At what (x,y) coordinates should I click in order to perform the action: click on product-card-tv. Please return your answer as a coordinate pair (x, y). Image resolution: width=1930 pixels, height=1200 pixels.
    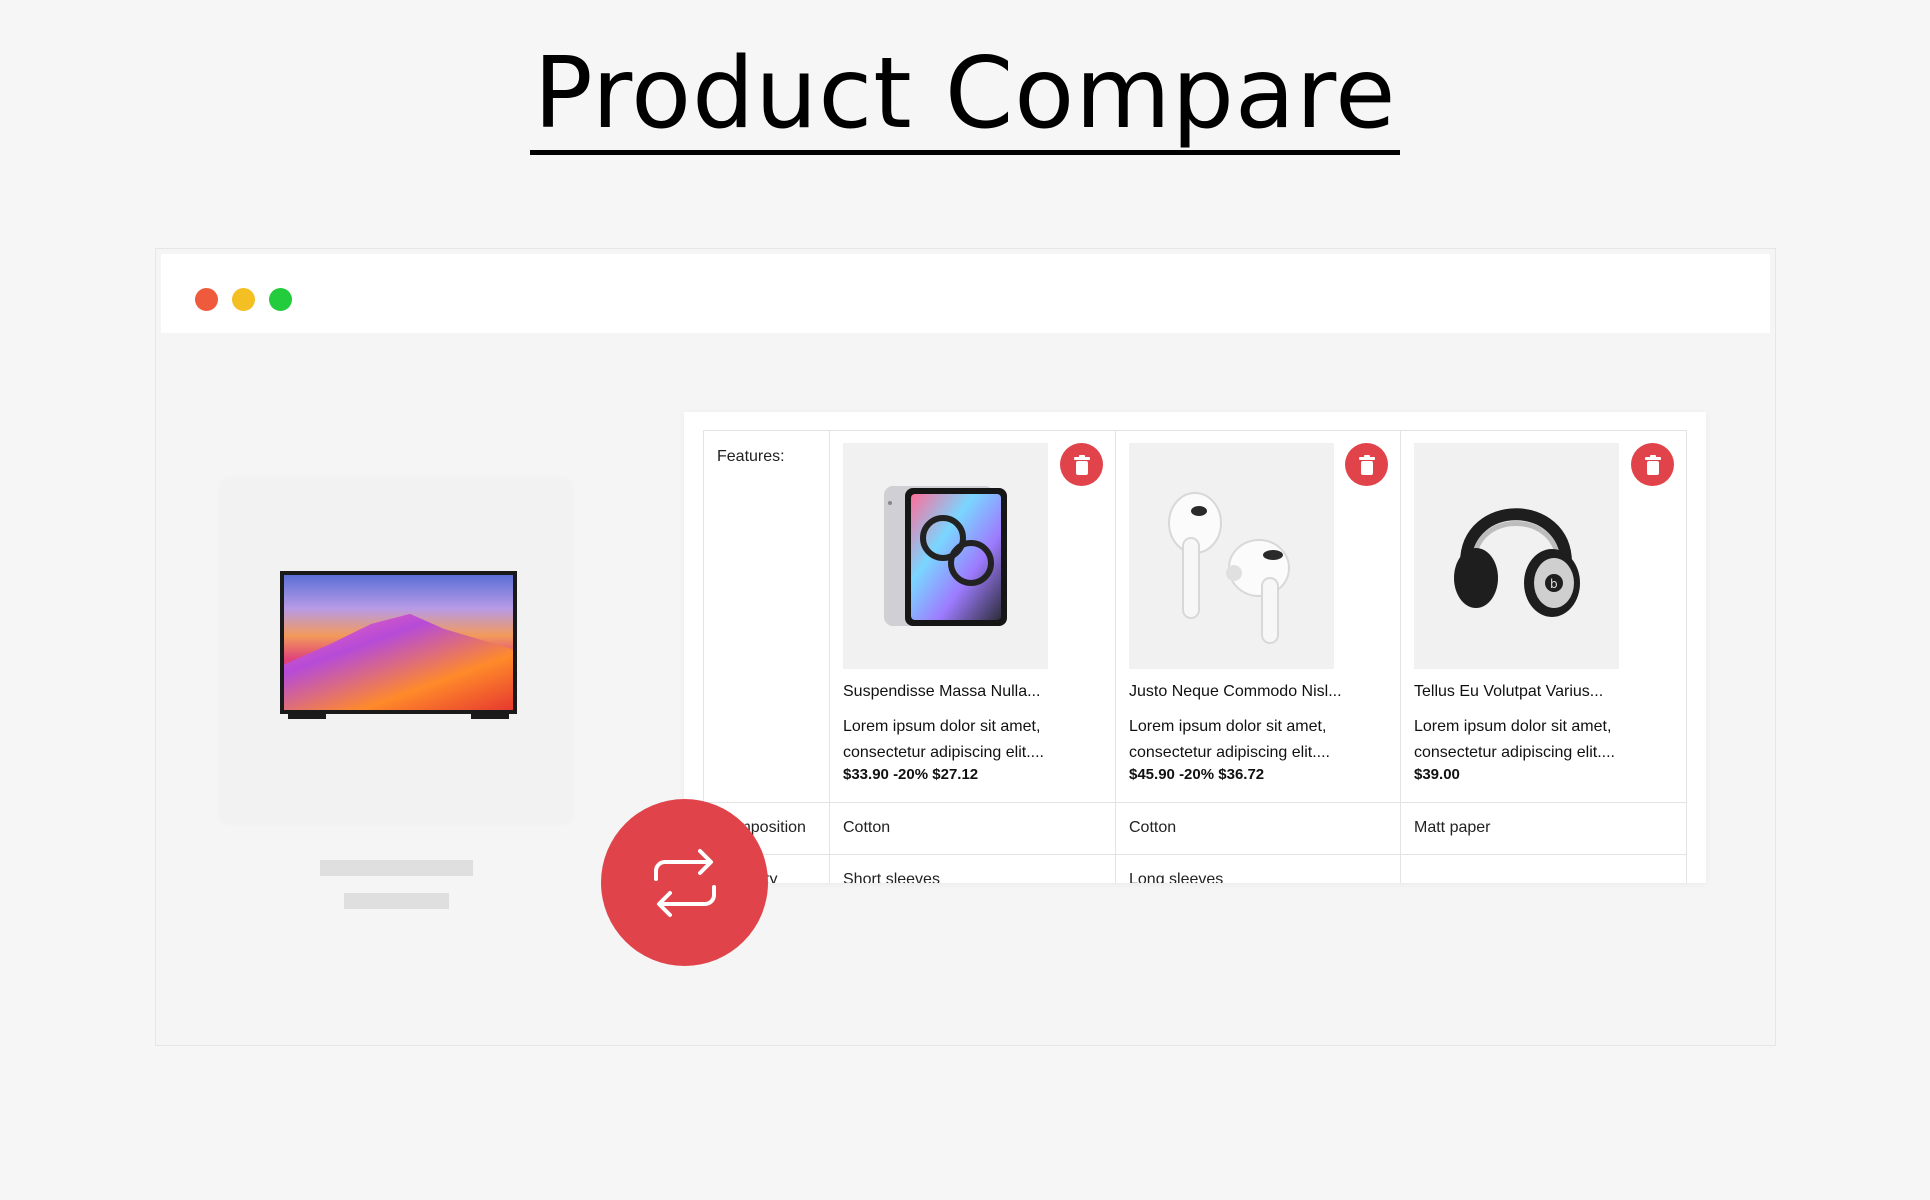
    Looking at the image, I should click on (396, 651).